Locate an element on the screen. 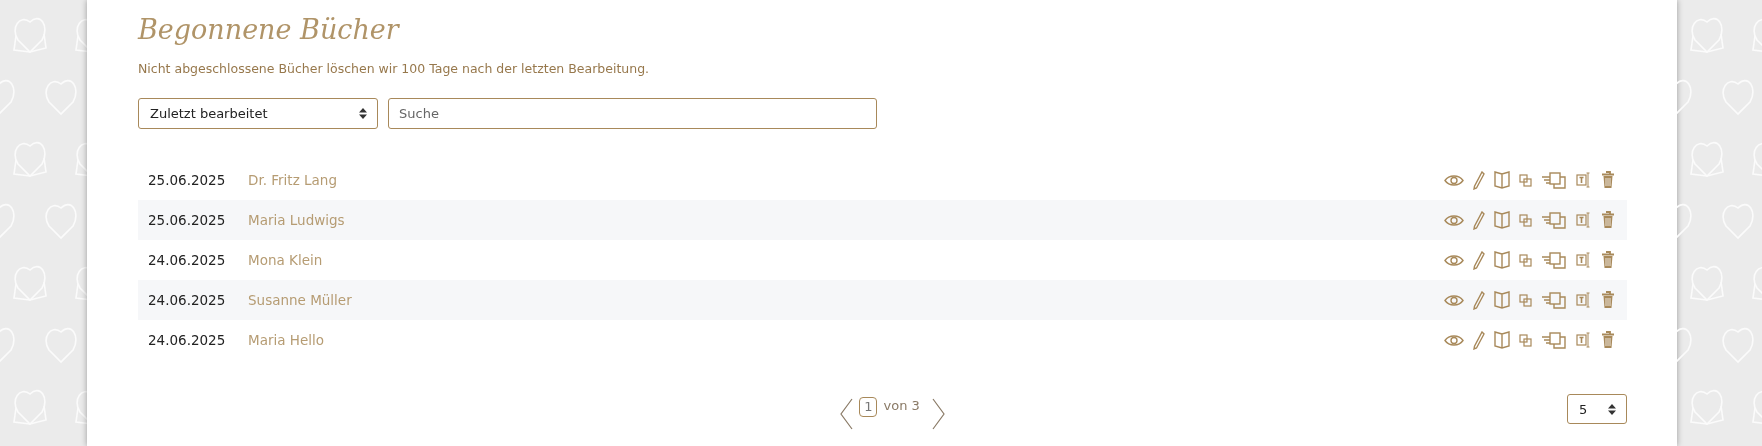 The image size is (1762, 446). page-count: von 3 is located at coordinates (901, 405).